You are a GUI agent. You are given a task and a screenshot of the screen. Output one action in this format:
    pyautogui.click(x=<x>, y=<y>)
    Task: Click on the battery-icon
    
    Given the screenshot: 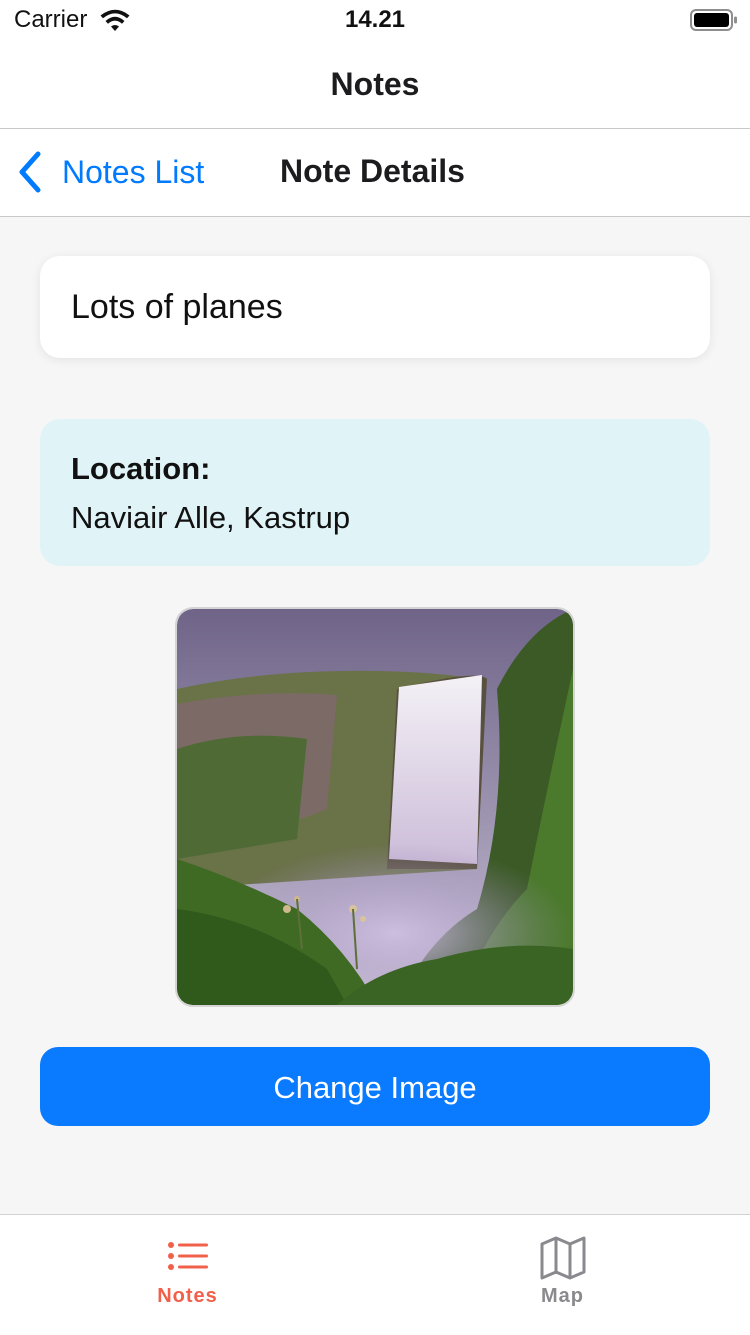 What is the action you would take?
    pyautogui.click(x=713, y=20)
    